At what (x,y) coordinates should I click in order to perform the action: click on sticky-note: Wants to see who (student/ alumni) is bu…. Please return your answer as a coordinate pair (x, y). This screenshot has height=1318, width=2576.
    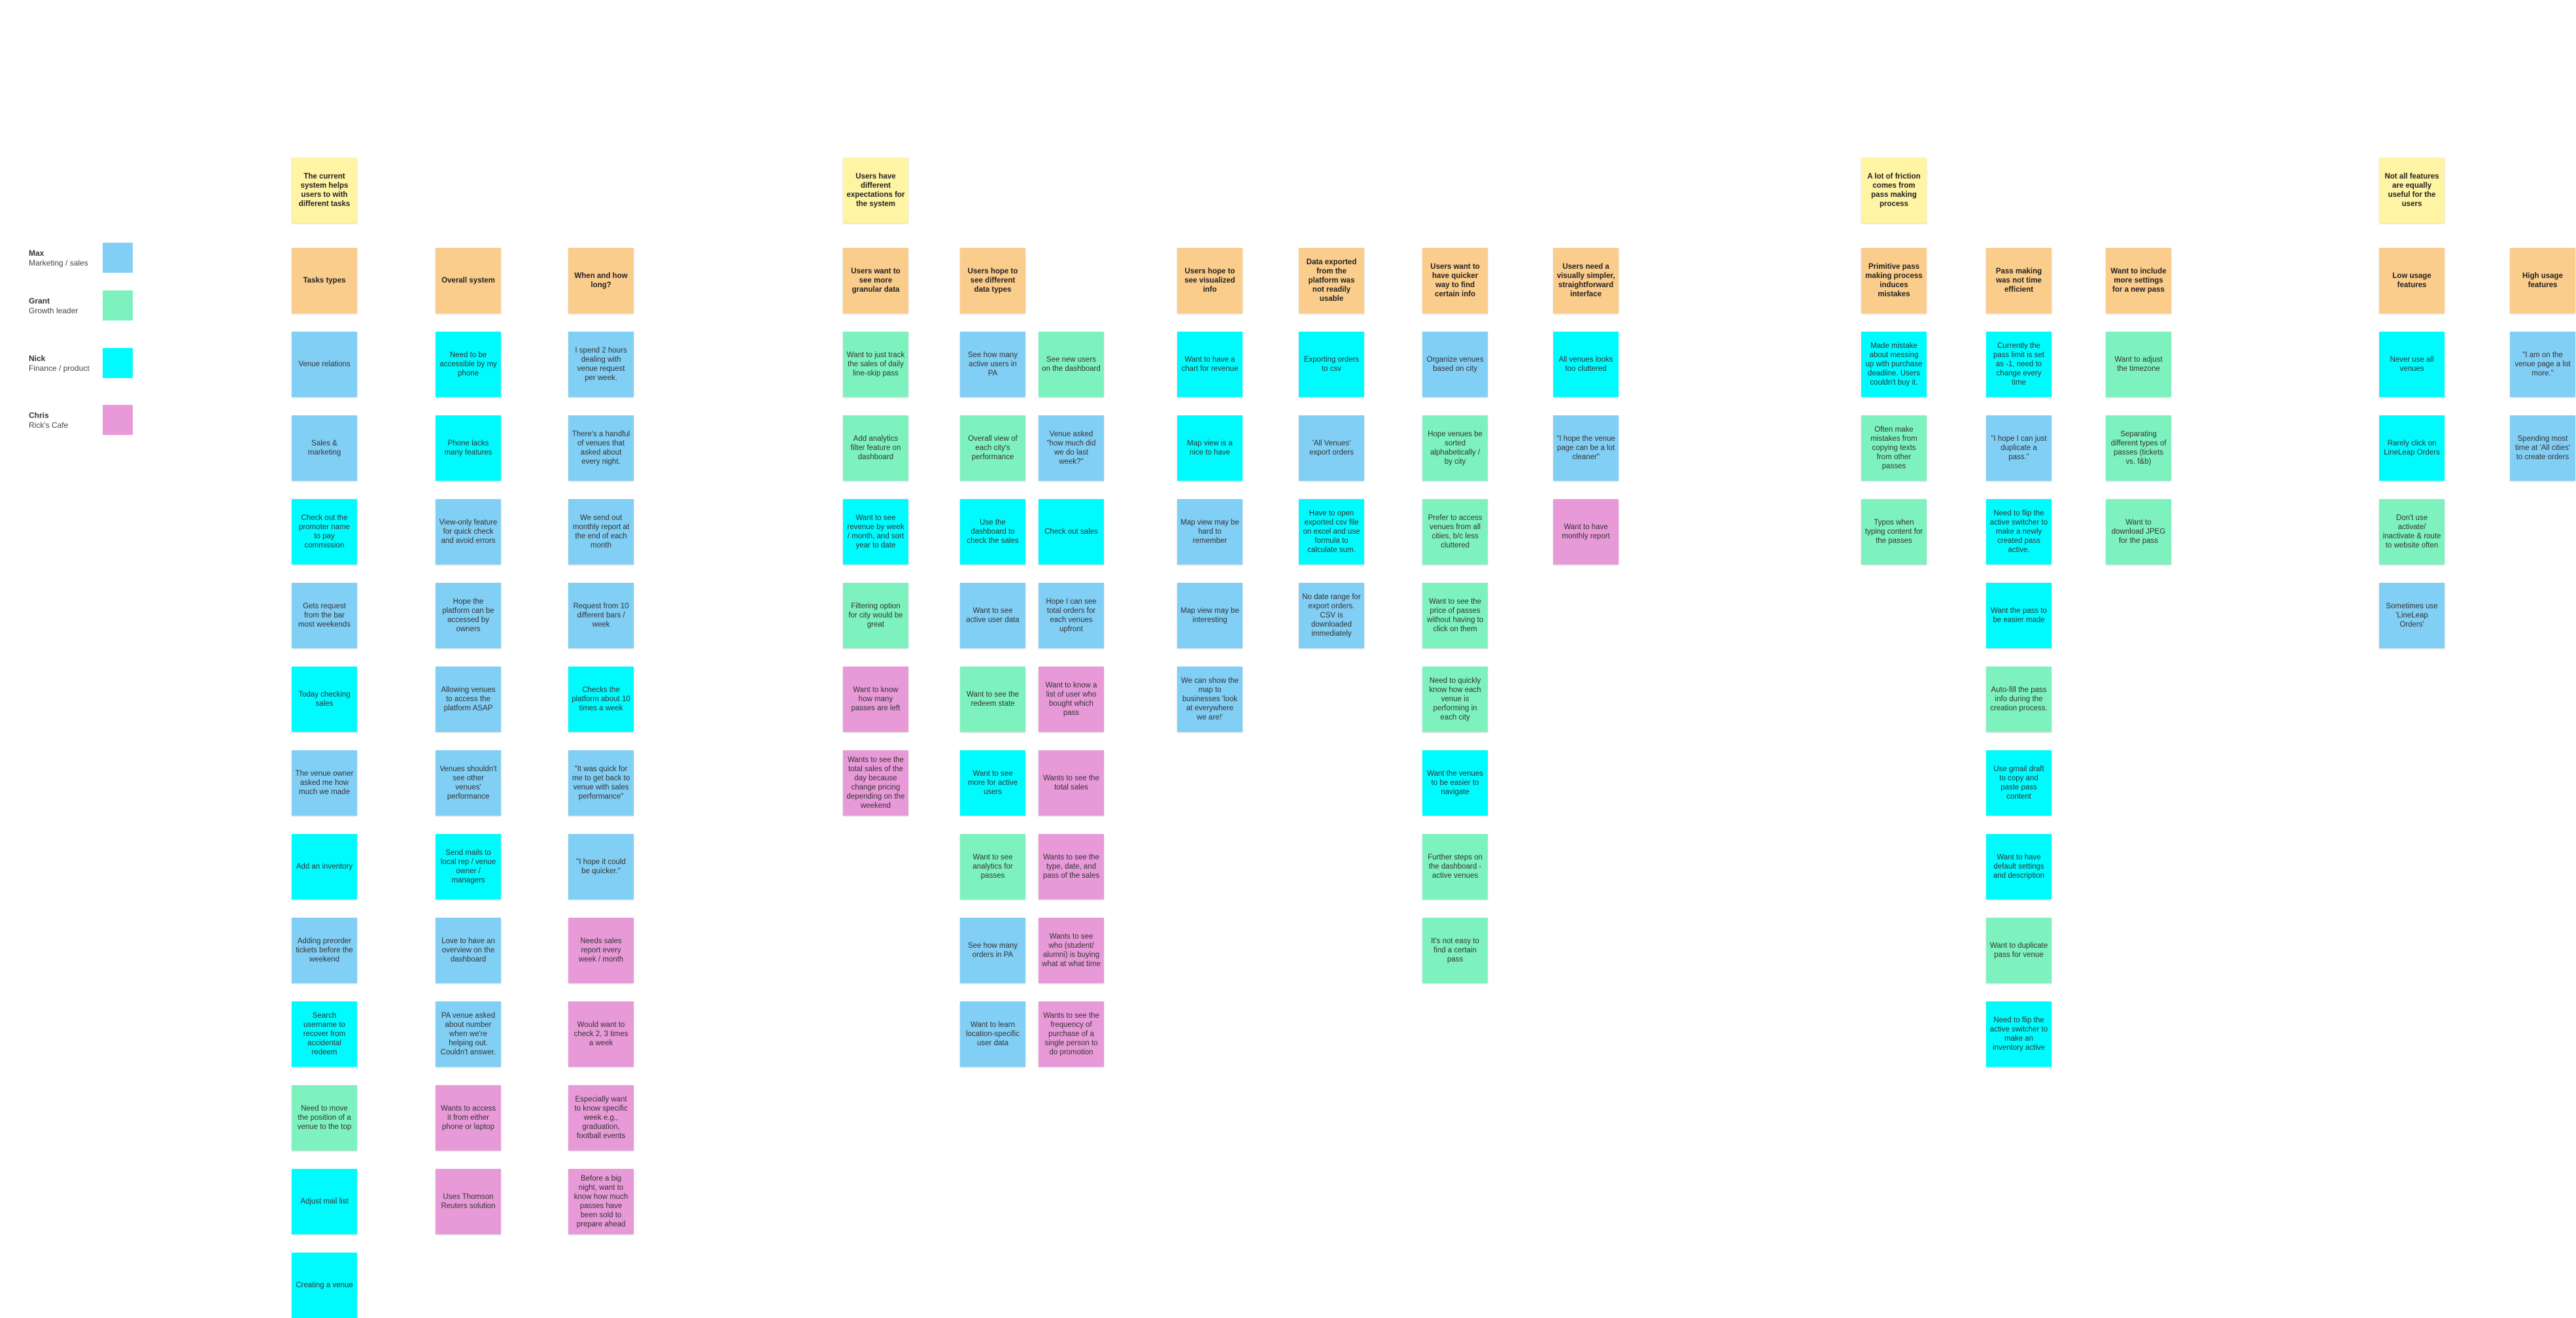
    Looking at the image, I should click on (1072, 950).